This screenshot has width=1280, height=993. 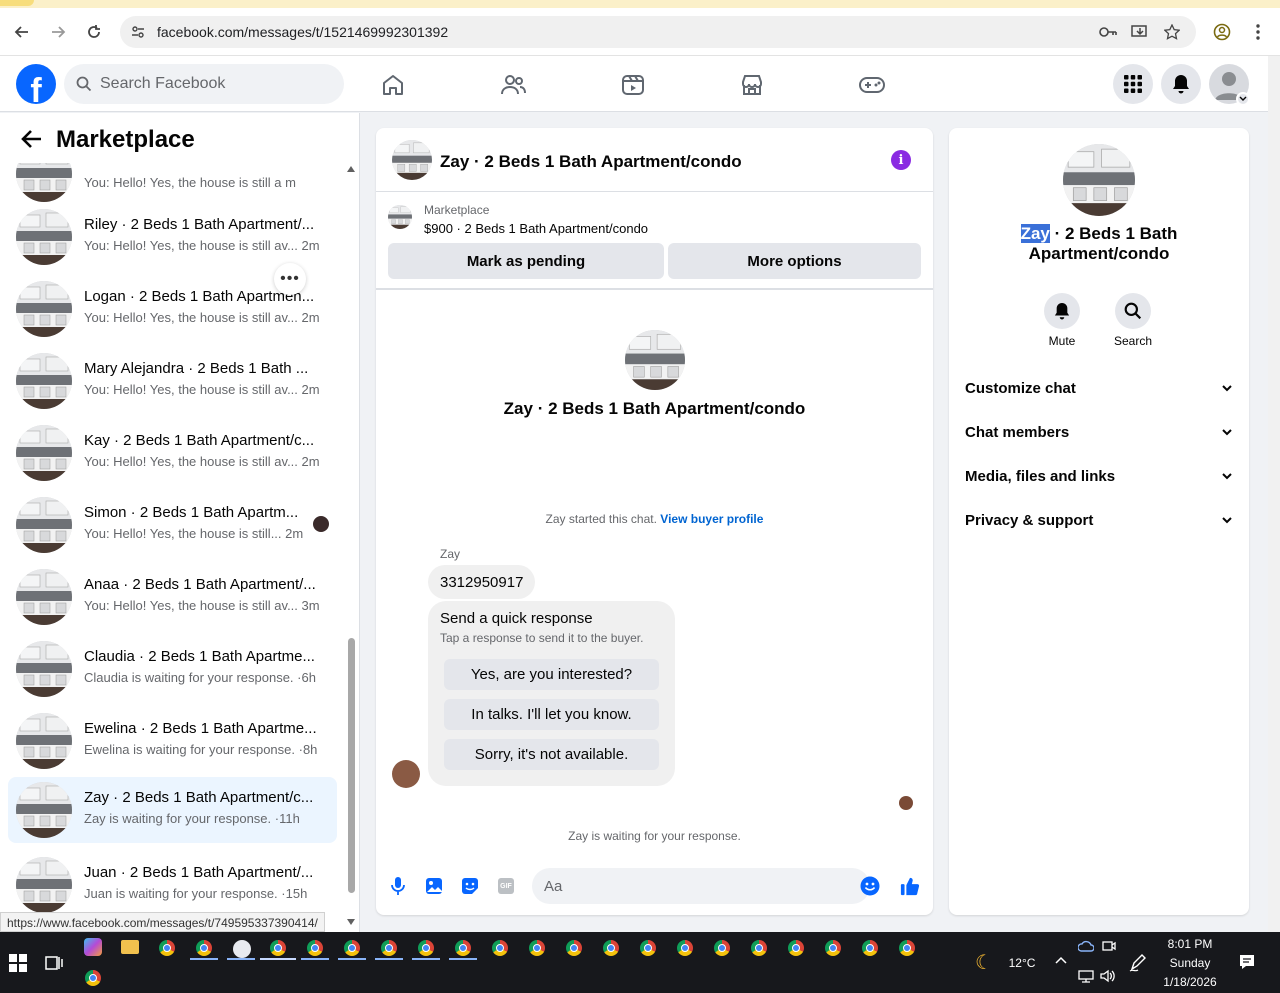 What do you see at coordinates (513, 85) in the screenshot?
I see `friends-icon` at bounding box center [513, 85].